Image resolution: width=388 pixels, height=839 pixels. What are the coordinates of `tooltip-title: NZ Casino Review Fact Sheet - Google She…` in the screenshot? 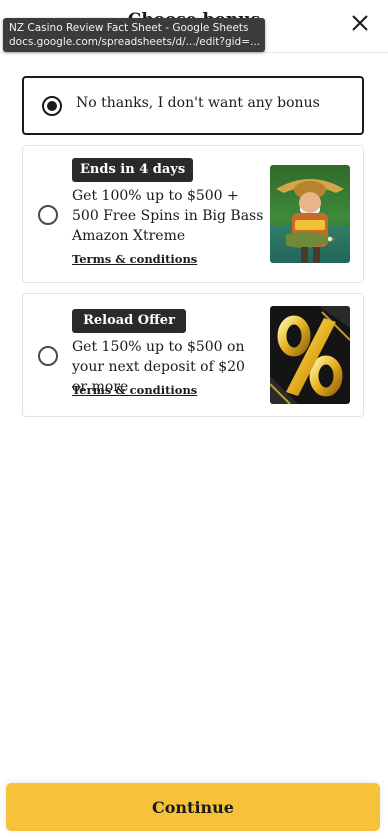 It's located at (129, 28).